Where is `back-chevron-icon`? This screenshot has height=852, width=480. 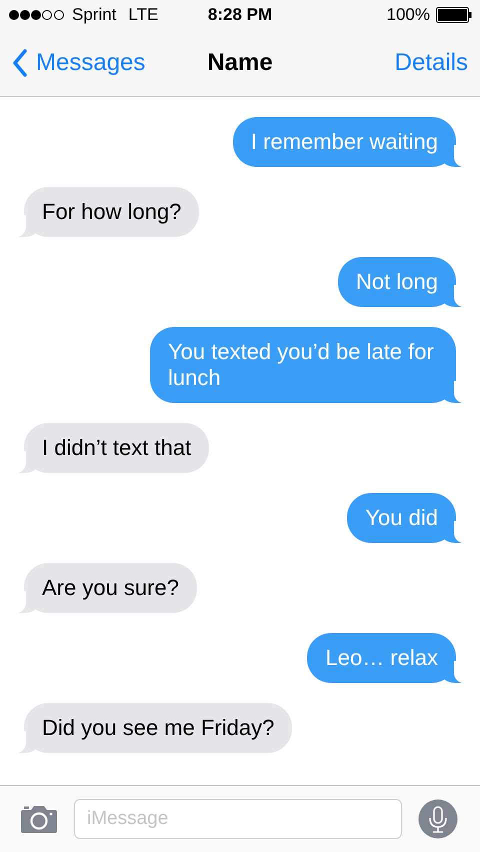
back-chevron-icon is located at coordinates (20, 63).